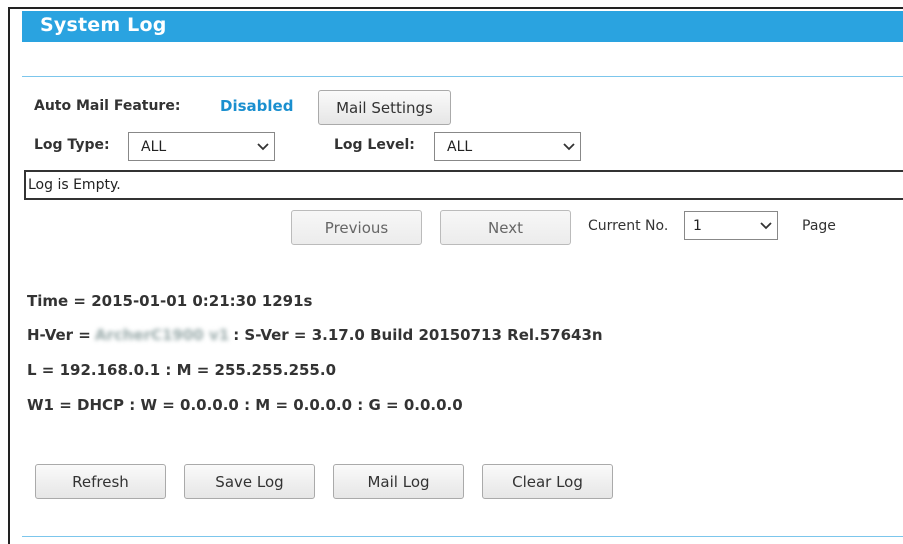  Describe the element at coordinates (398, 481) in the screenshot. I see `mail-log-button: Mail Log` at that location.